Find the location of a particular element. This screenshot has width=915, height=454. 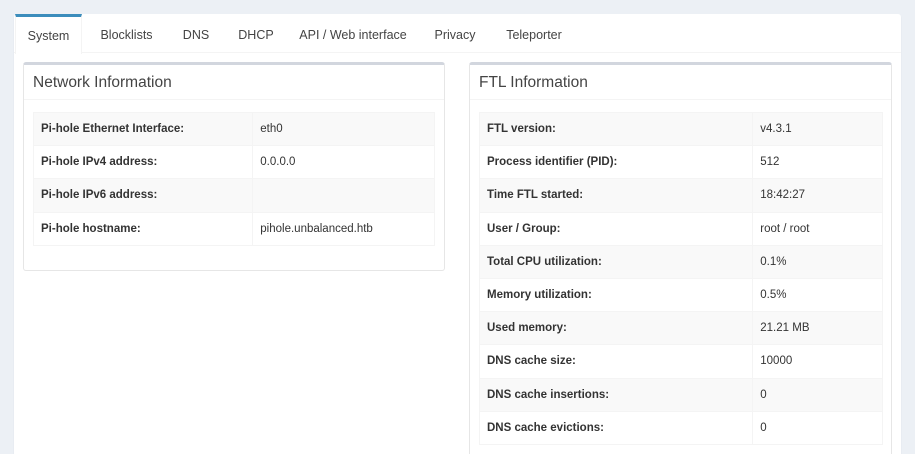

table-row: Pi-hole IPv4 address: 0.0.0.0 is located at coordinates (233, 162).